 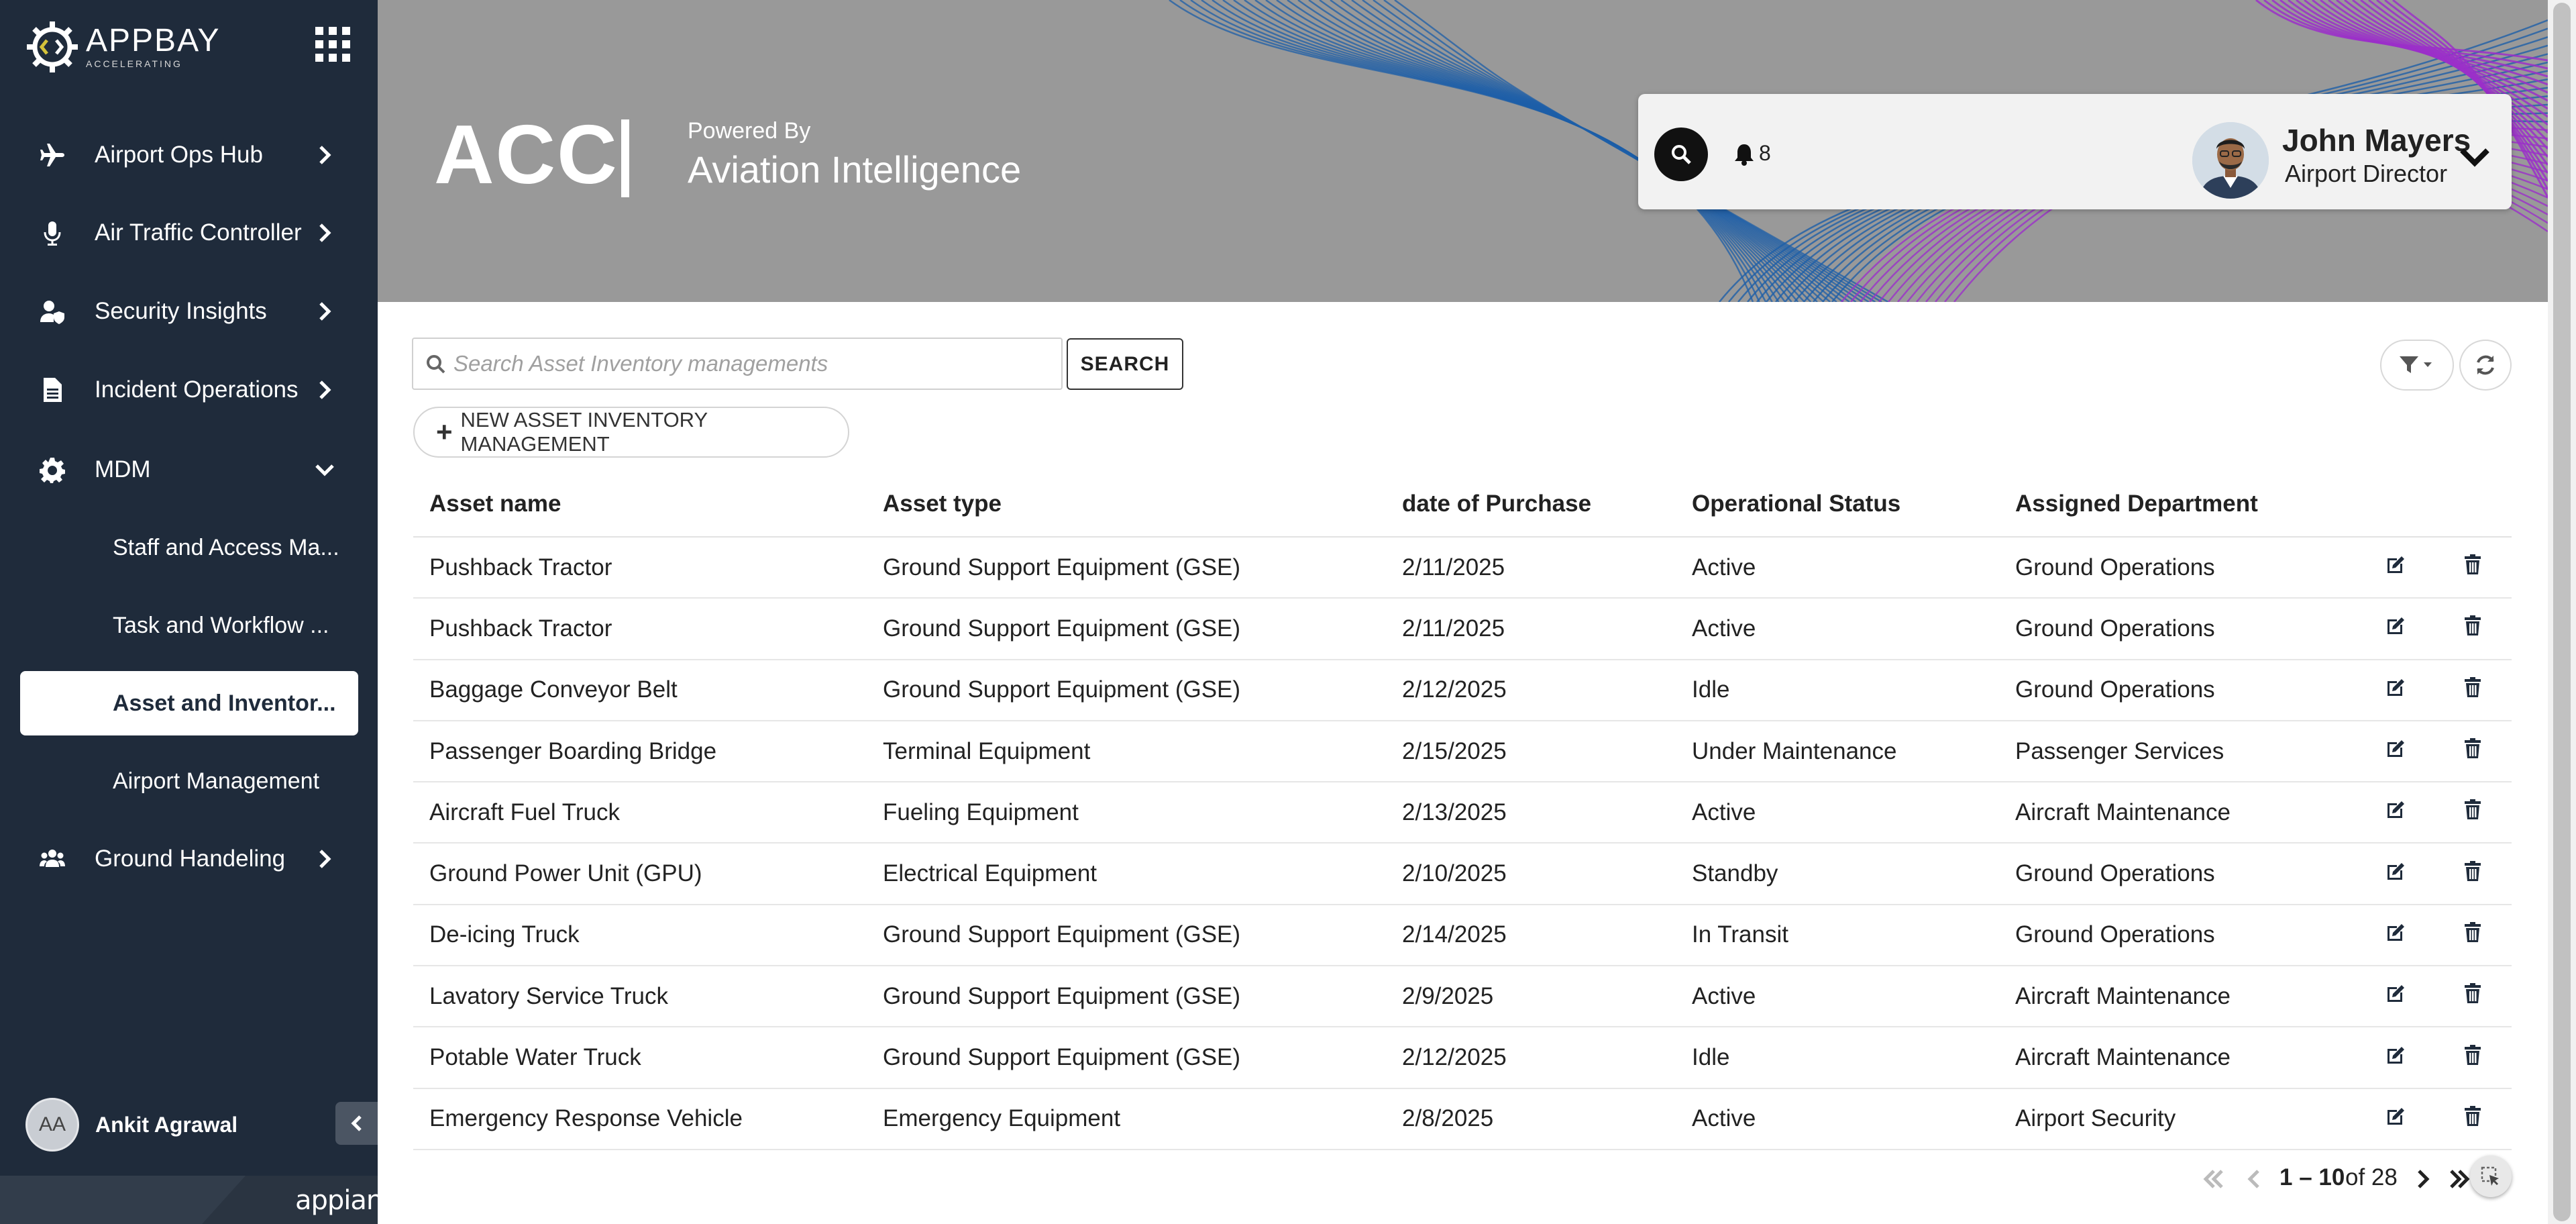 I want to click on delete-cell, so click(x=2473, y=813).